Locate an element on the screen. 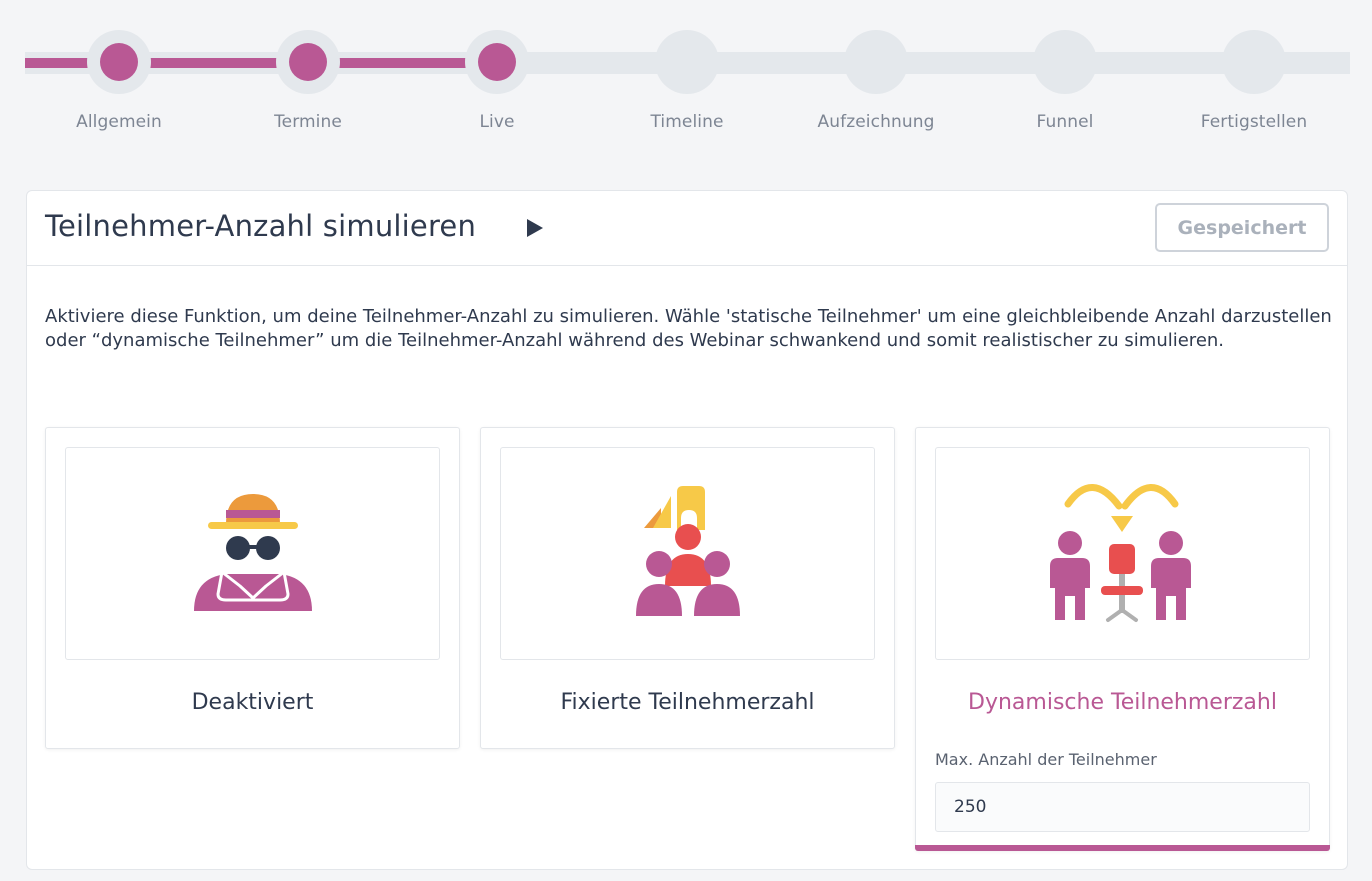 The image size is (1372, 881). dynamic-participants-icon is located at coordinates (1120, 553).